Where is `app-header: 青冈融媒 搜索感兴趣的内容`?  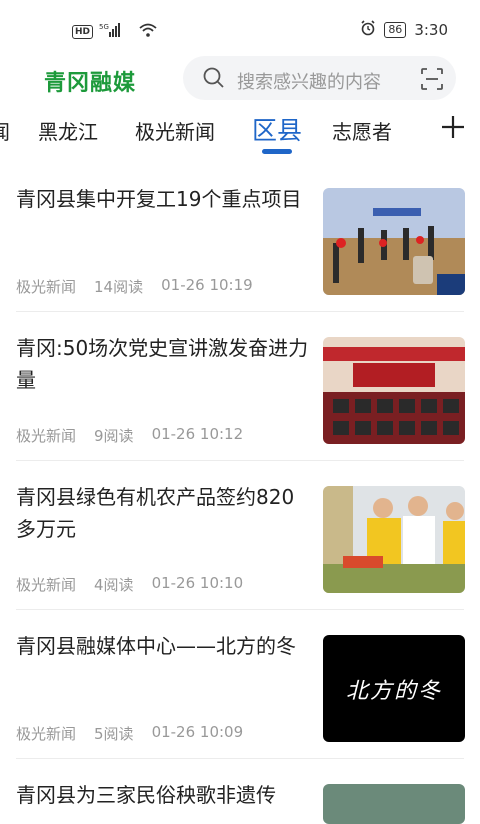 app-header: 青冈融媒 搜索感兴趣的内容 is located at coordinates (240, 78).